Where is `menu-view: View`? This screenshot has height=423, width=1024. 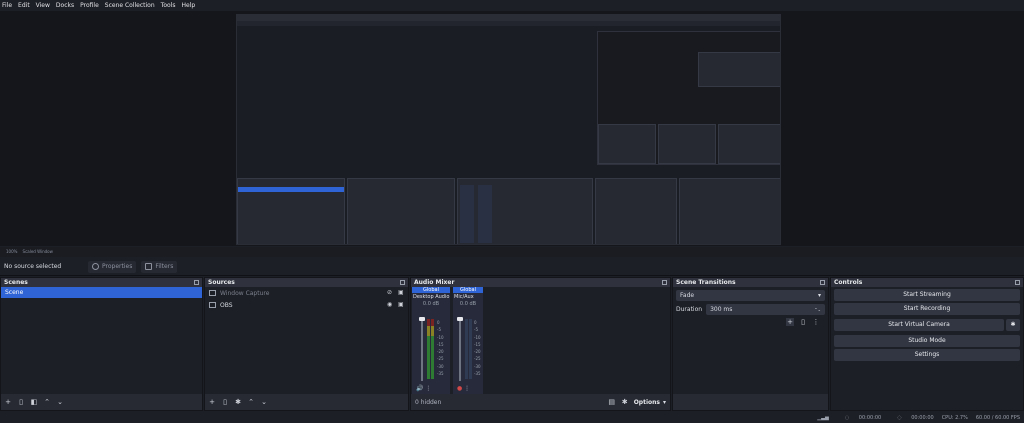 menu-view: View is located at coordinates (43, 5).